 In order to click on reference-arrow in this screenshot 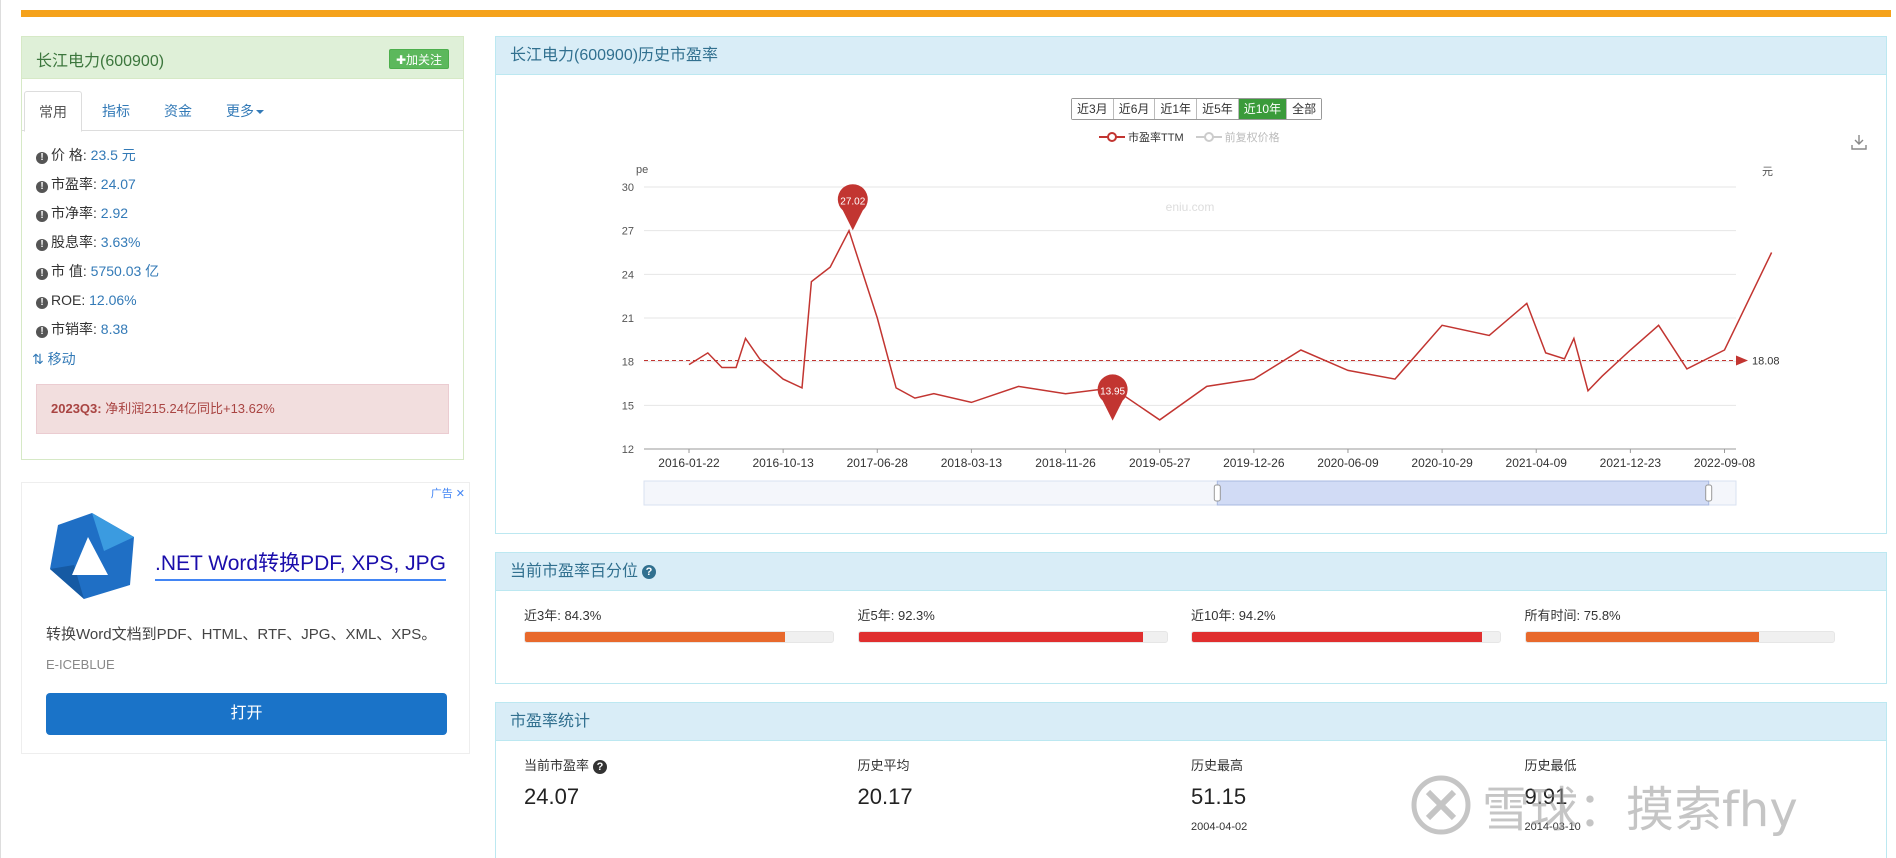, I will do `click(1742, 360)`.